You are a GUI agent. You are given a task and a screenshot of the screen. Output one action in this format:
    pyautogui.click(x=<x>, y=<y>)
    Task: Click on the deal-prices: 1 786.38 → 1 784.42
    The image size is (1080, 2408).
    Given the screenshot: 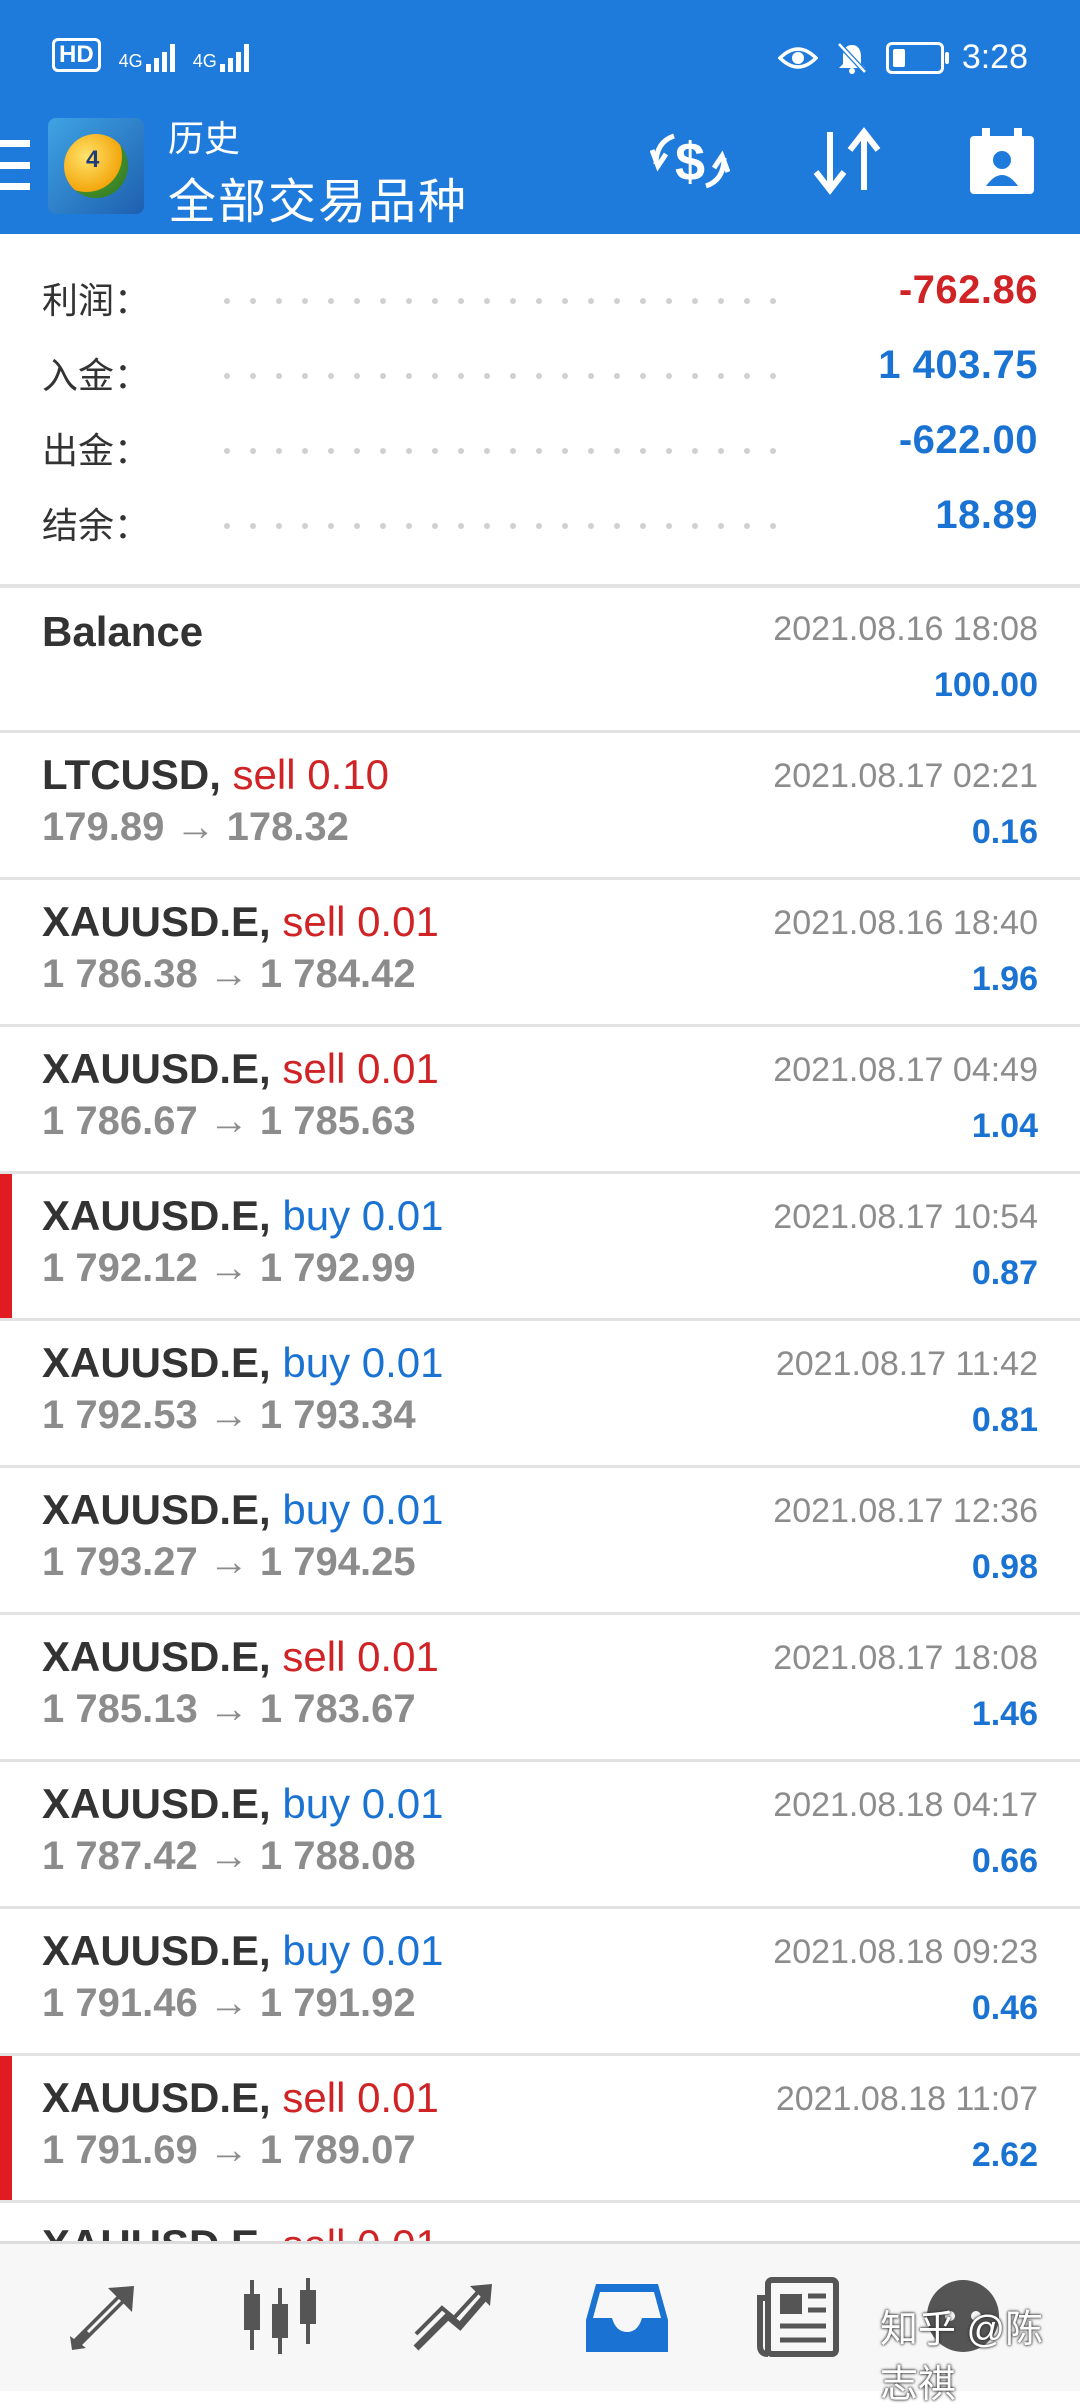 What is the action you would take?
    pyautogui.click(x=229, y=974)
    